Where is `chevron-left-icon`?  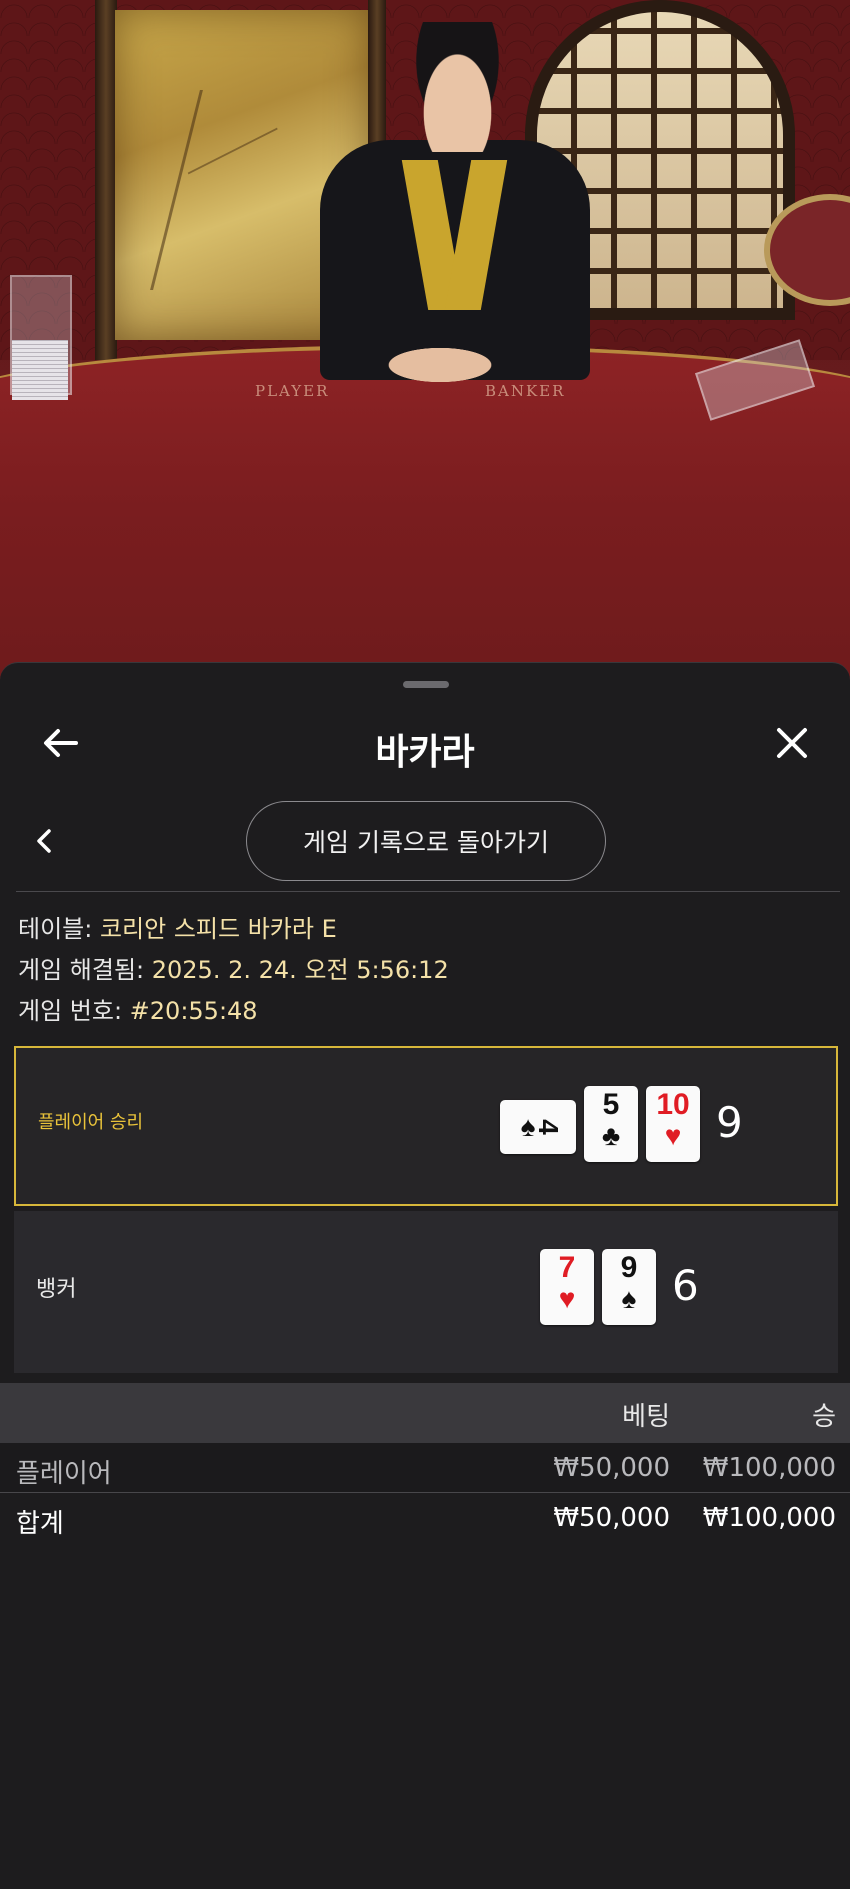
chevron-left-icon is located at coordinates (44, 841).